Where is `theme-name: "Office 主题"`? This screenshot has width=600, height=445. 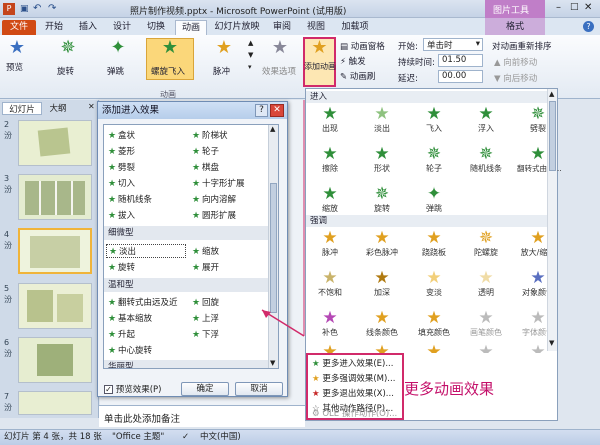 theme-name: "Office 主题" is located at coordinates (138, 437).